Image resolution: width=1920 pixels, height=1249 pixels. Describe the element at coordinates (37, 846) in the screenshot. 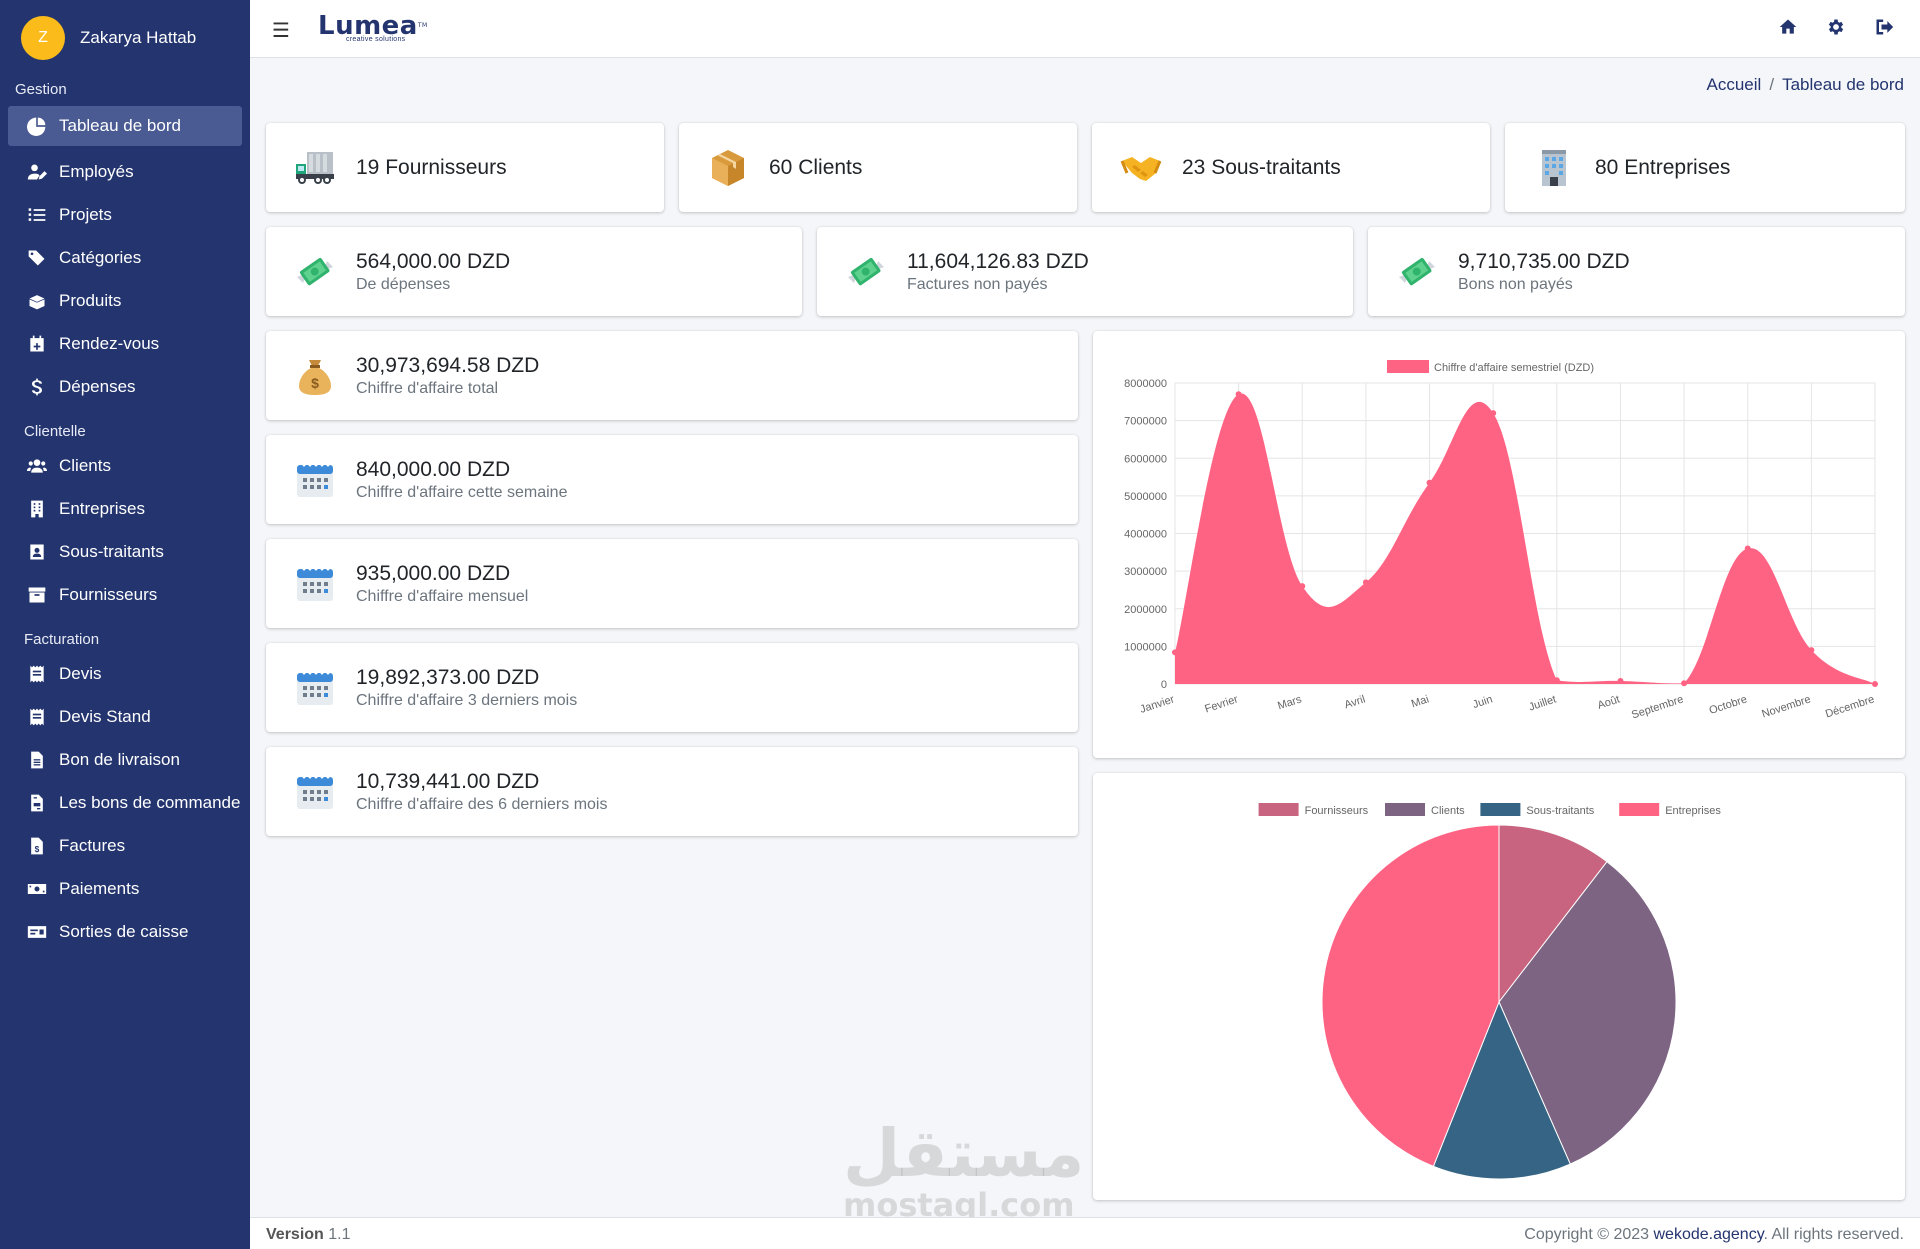

I see `file-invoice-dollar-icon: $` at that location.